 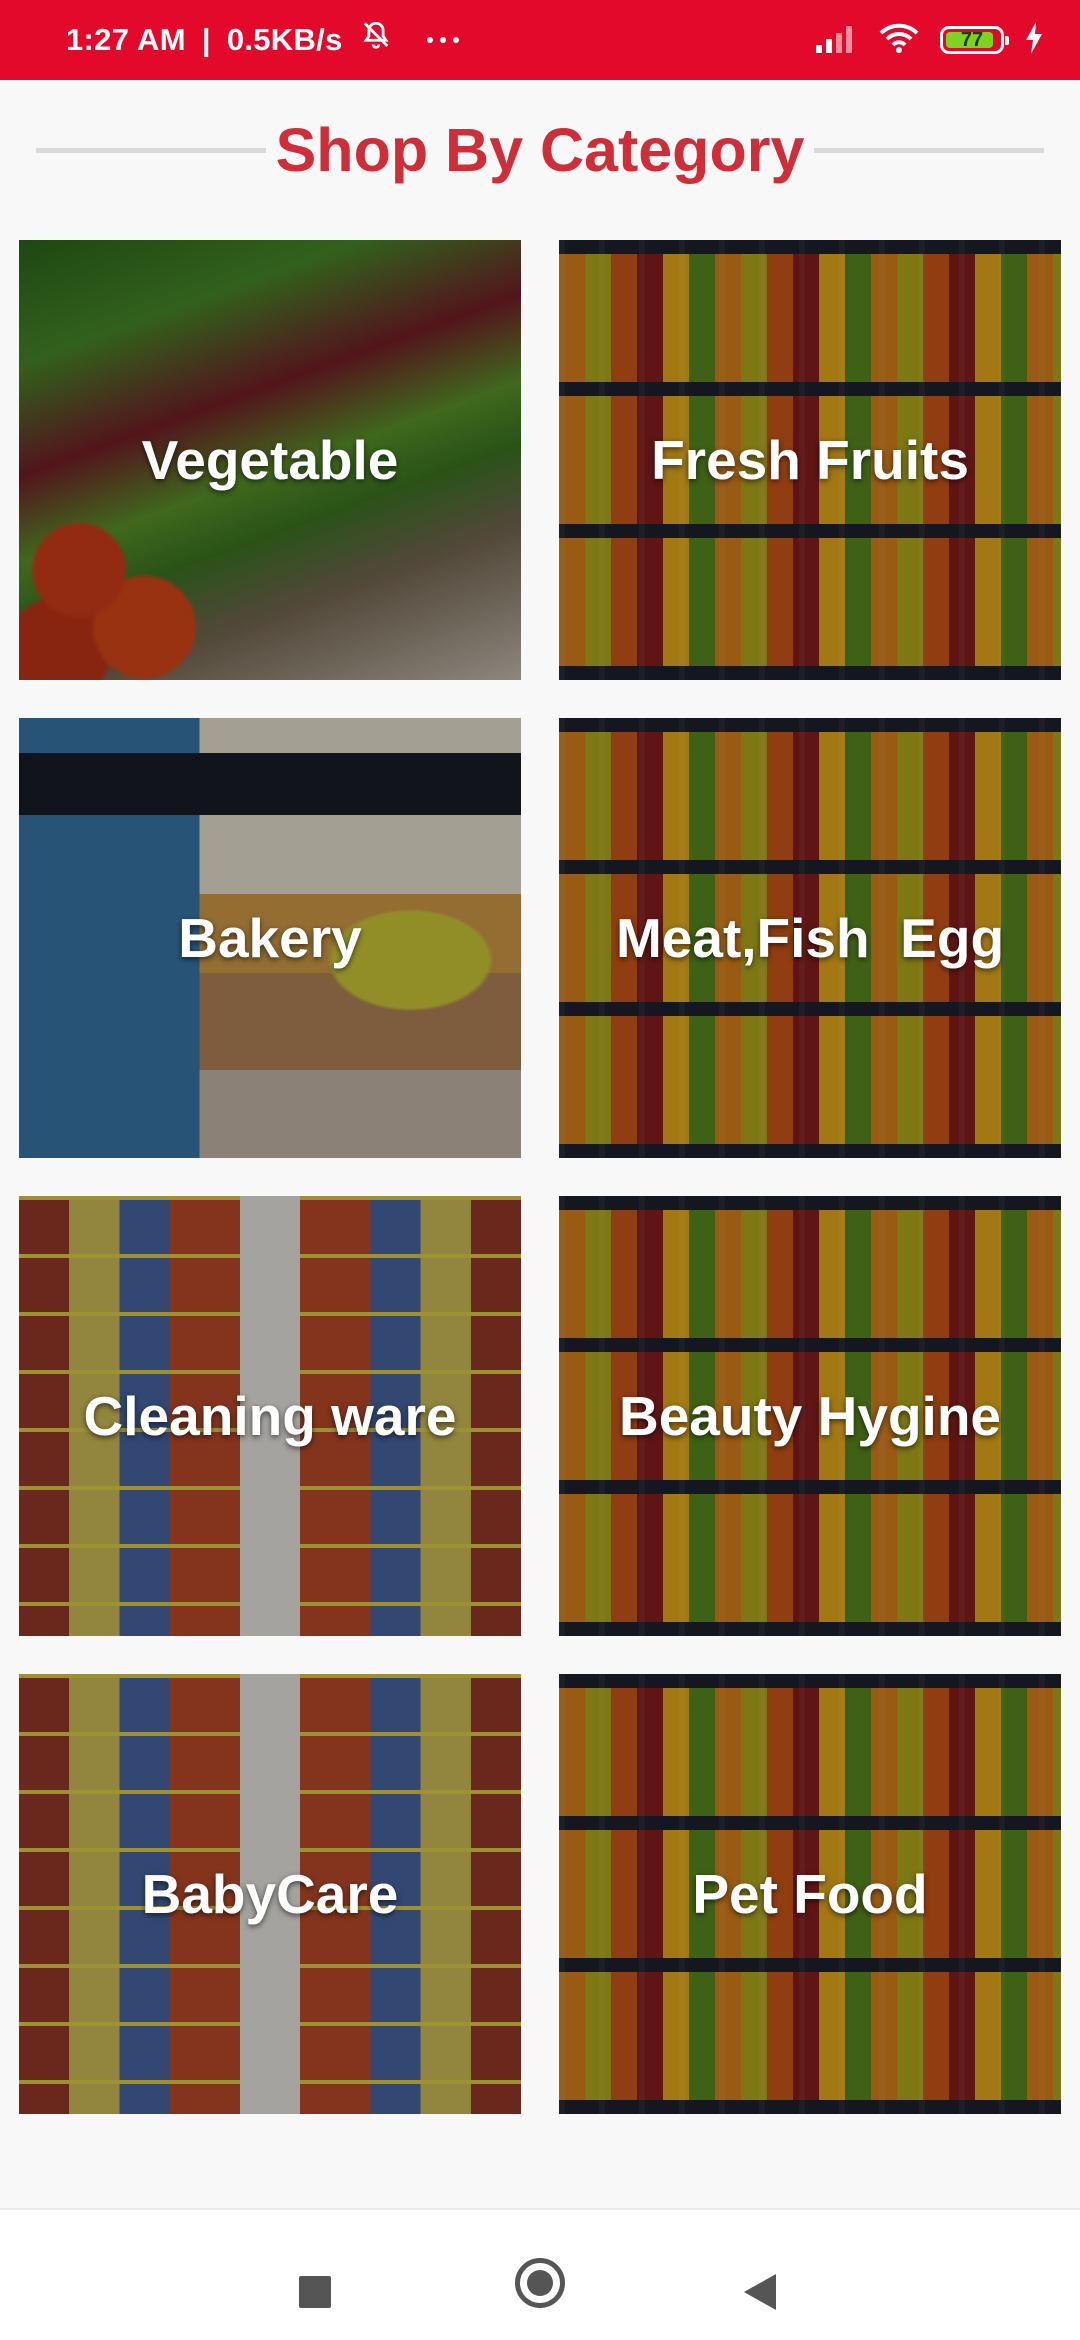 I want to click on category-tile-beauty-hygine: Beauty Hygine, so click(x=810, y=1416).